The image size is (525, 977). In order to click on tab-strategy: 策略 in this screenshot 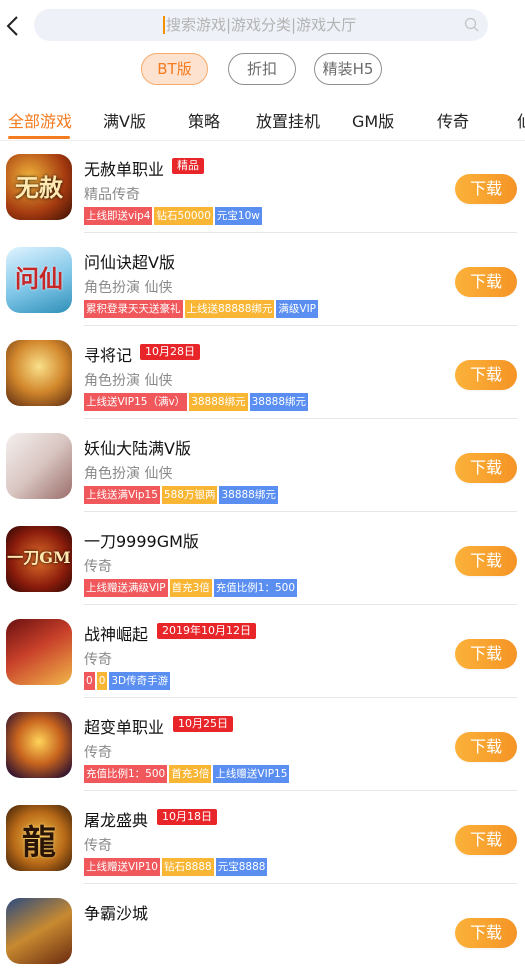, I will do `click(204, 120)`.